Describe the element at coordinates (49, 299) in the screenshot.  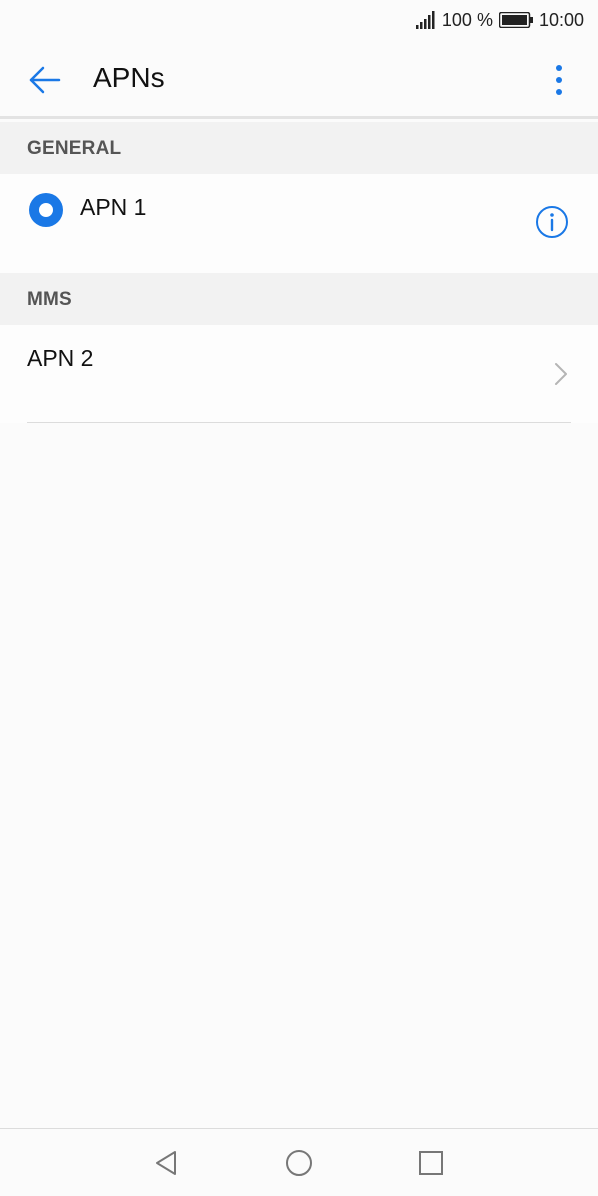
I see `section-title: MMS` at that location.